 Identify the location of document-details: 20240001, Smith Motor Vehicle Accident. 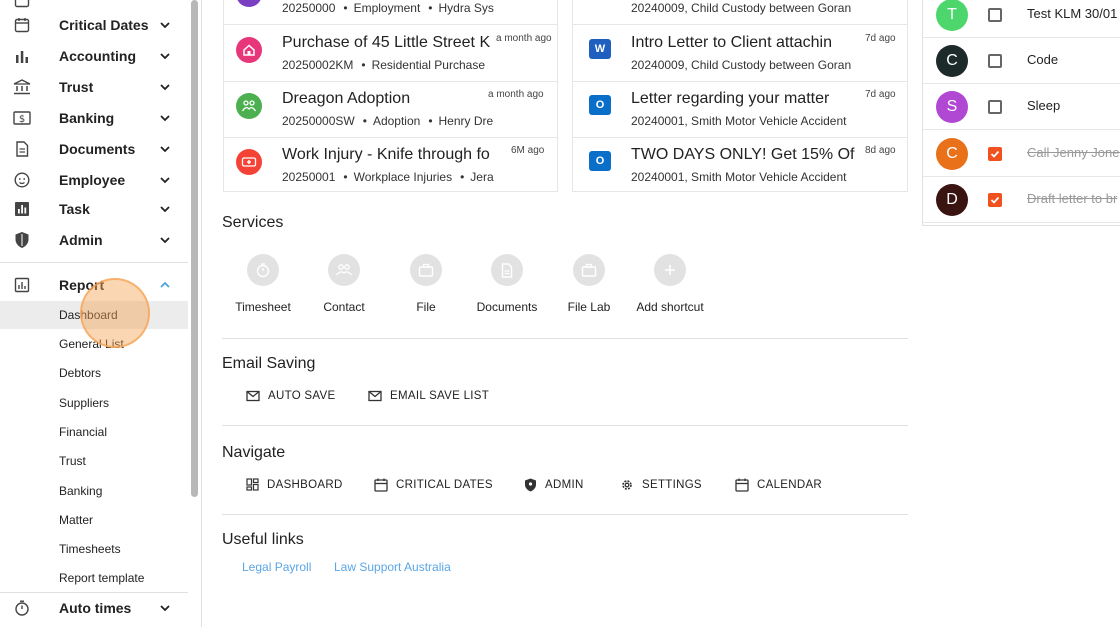
(739, 121).